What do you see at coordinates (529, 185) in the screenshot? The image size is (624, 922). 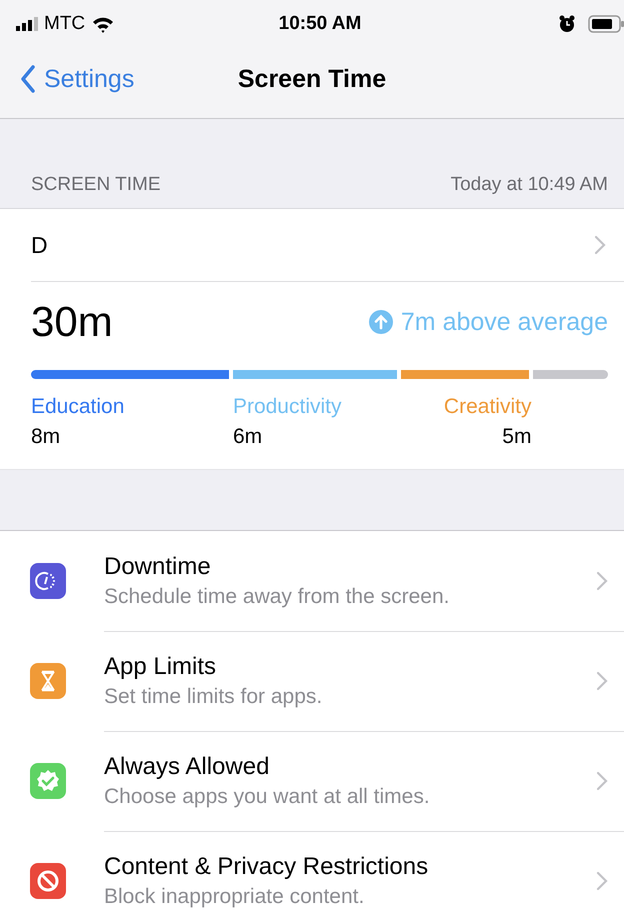 I see `updated-time: Today at 10:49 AM` at bounding box center [529, 185].